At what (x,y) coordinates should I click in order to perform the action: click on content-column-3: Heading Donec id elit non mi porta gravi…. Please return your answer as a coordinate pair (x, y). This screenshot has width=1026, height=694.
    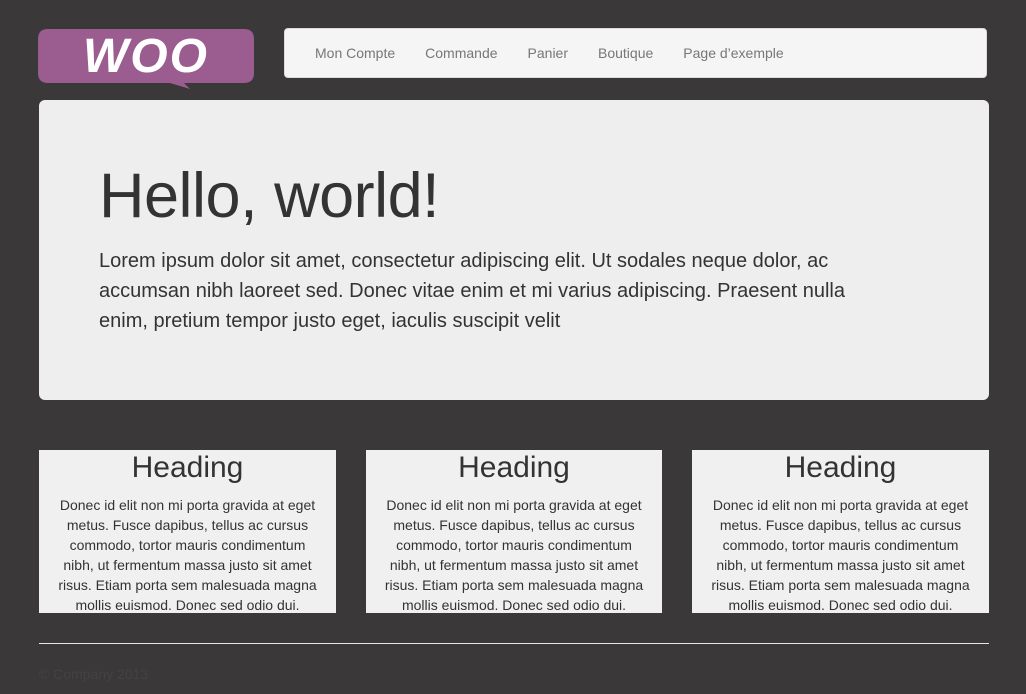
    Looking at the image, I should click on (840, 531).